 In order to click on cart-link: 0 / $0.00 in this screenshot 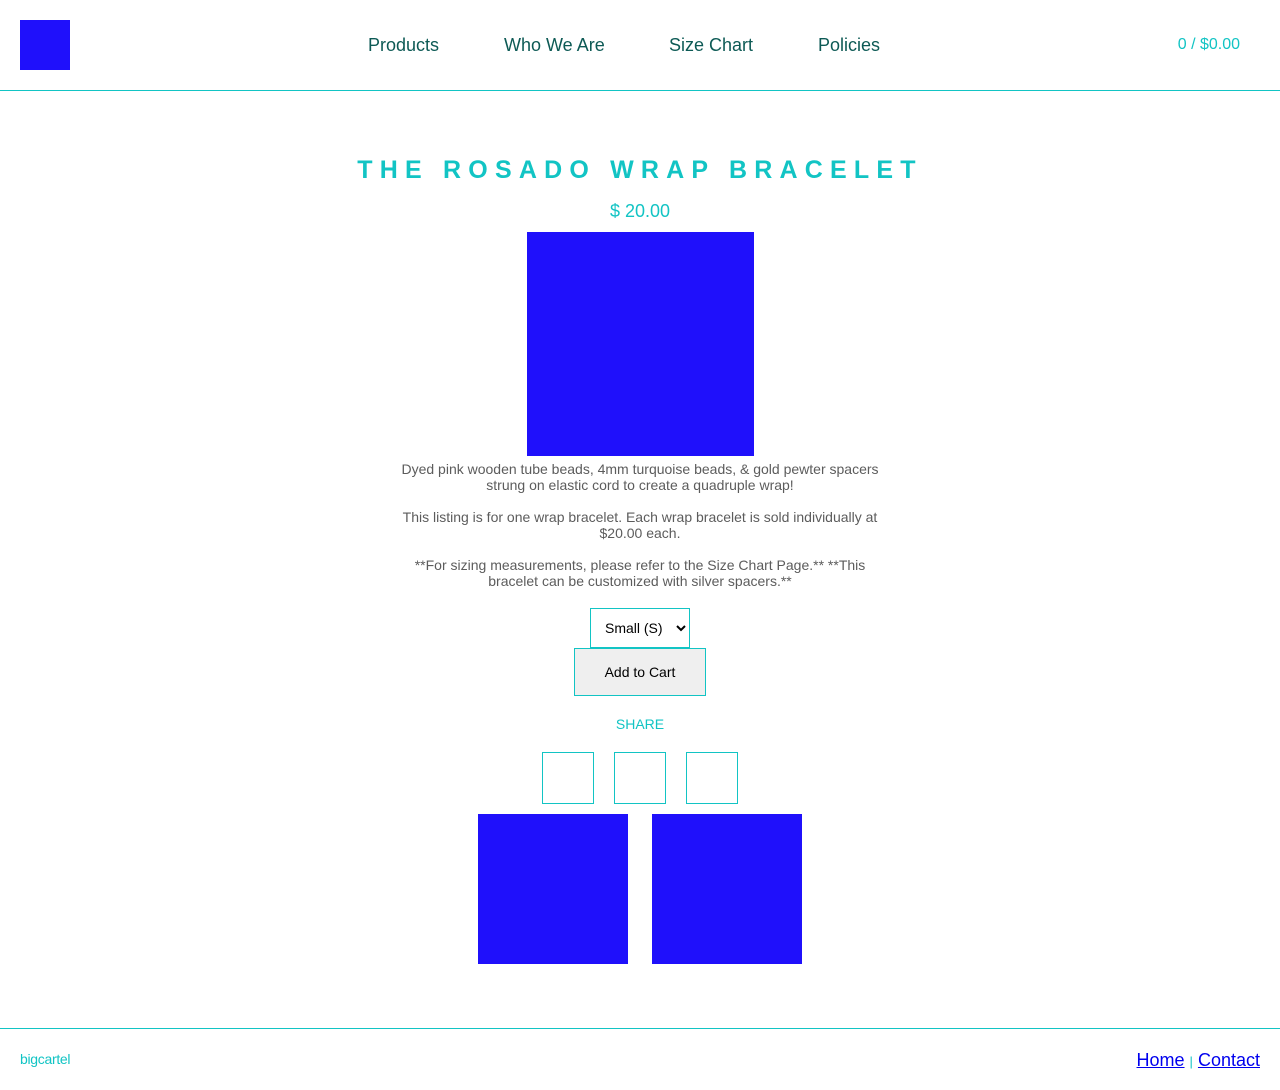, I will do `click(1209, 45)`.